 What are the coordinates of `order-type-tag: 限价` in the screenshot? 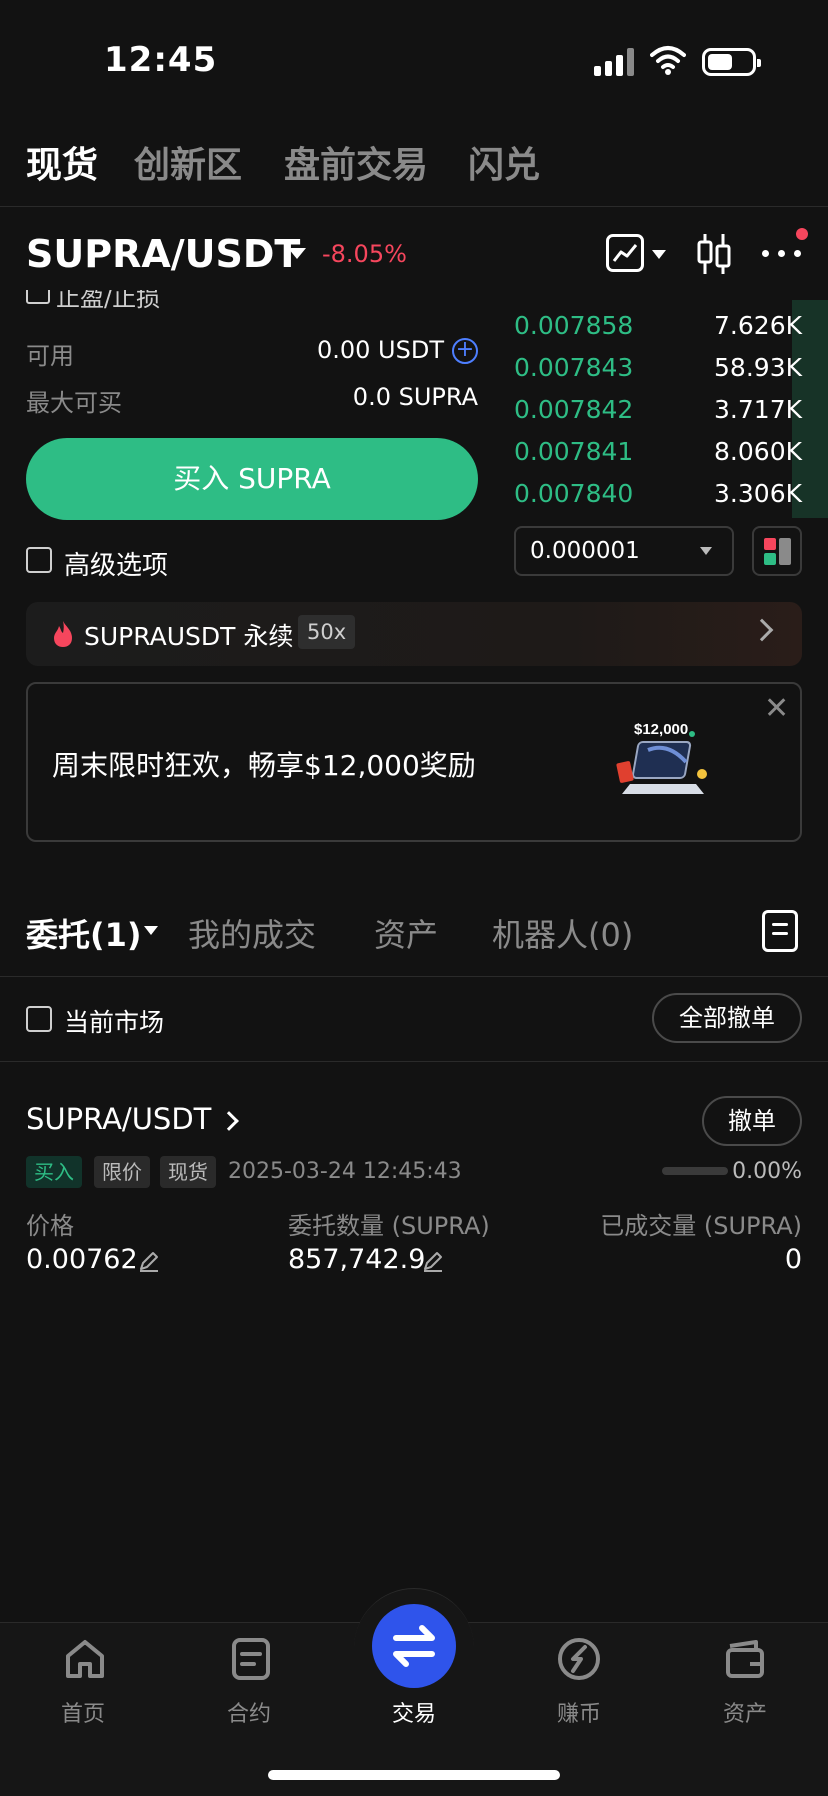 It's located at (122, 1172).